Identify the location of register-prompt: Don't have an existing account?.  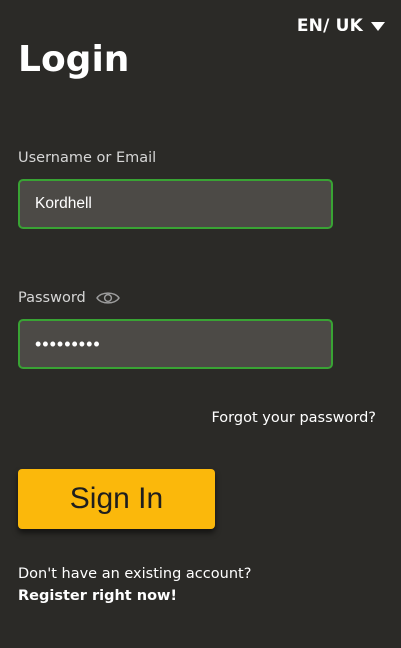
(135, 574).